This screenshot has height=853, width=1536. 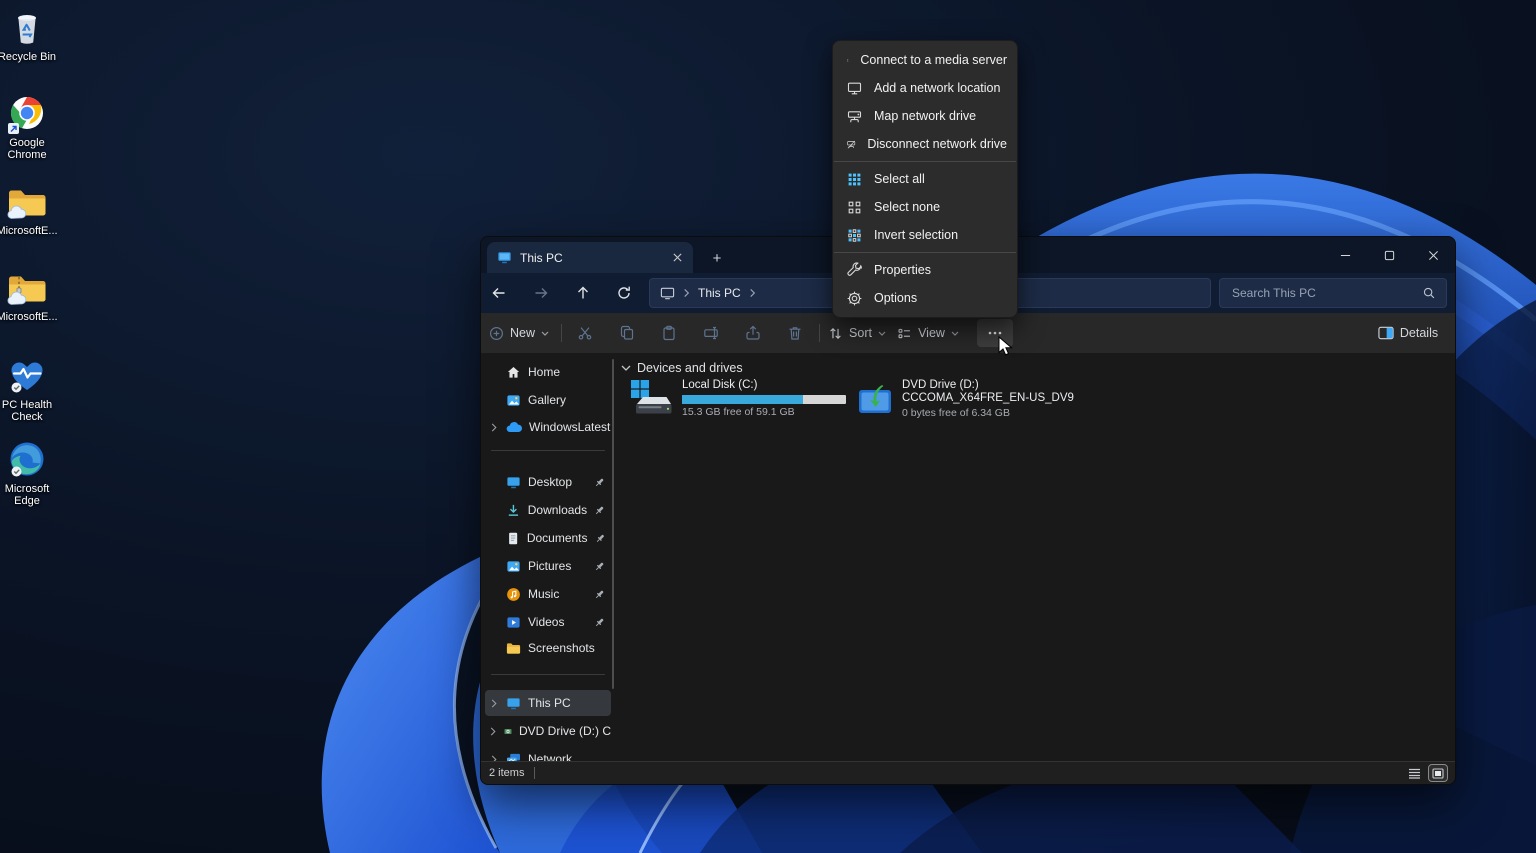 I want to click on onedrive-folder-icon, so click(x=26, y=204).